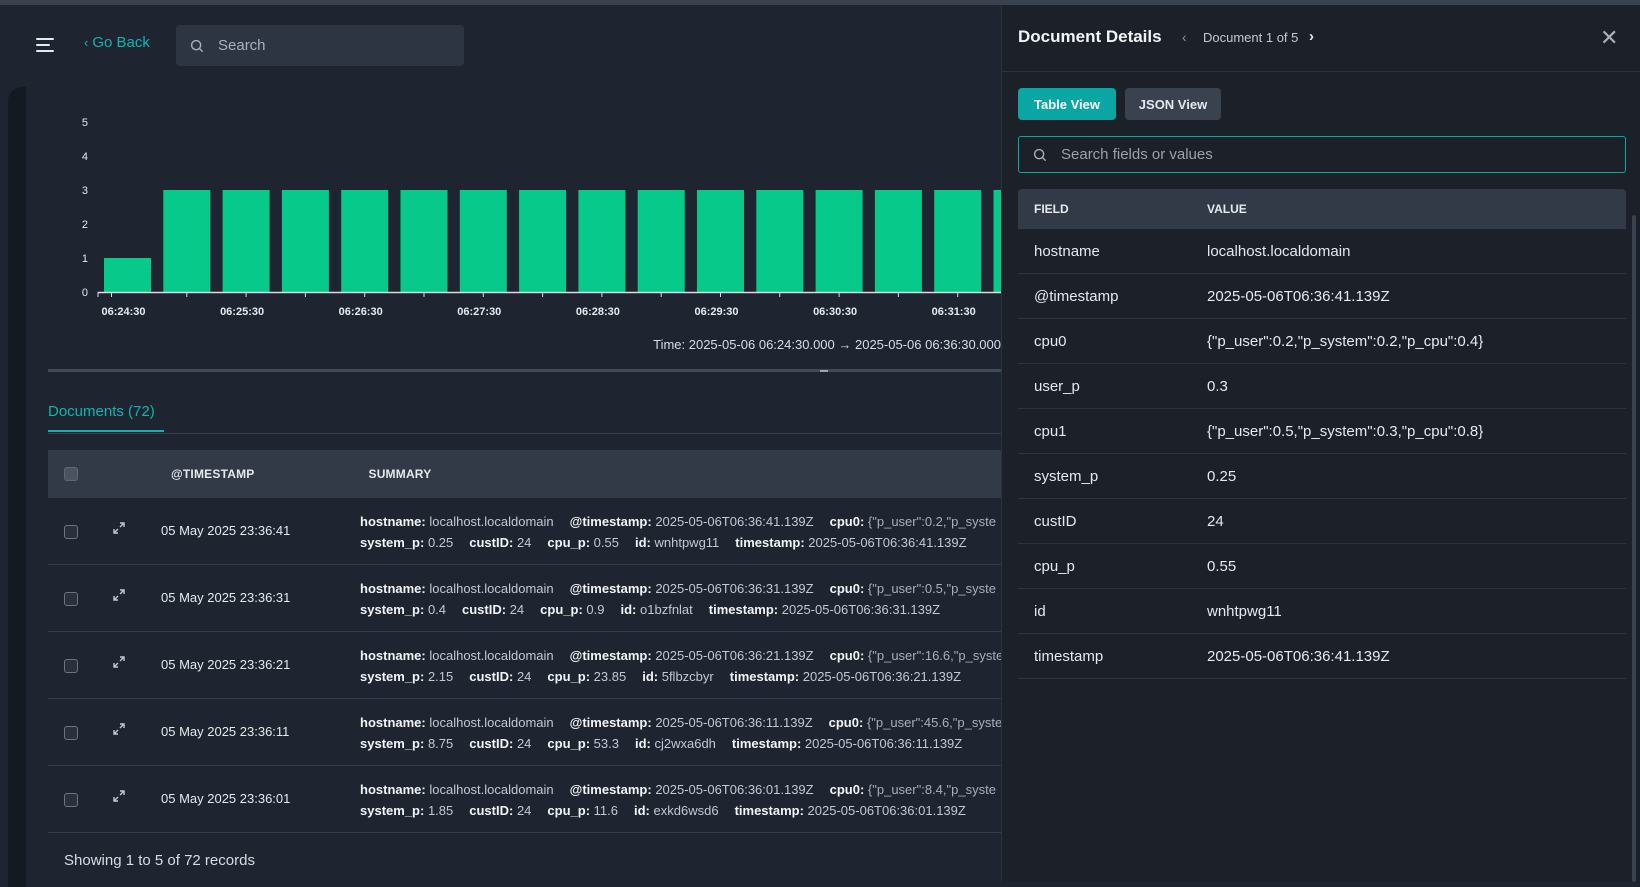  I want to click on field-row: timestamp 2025-05-06T06:36:41.139Z, so click(1322, 656).